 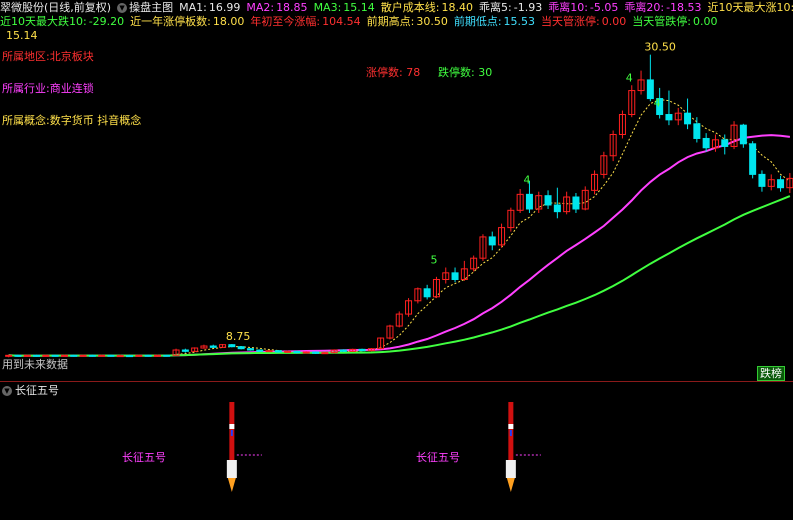 What do you see at coordinates (663, 7) in the screenshot?
I see `bias20-readout: 乖离20: -18.53` at bounding box center [663, 7].